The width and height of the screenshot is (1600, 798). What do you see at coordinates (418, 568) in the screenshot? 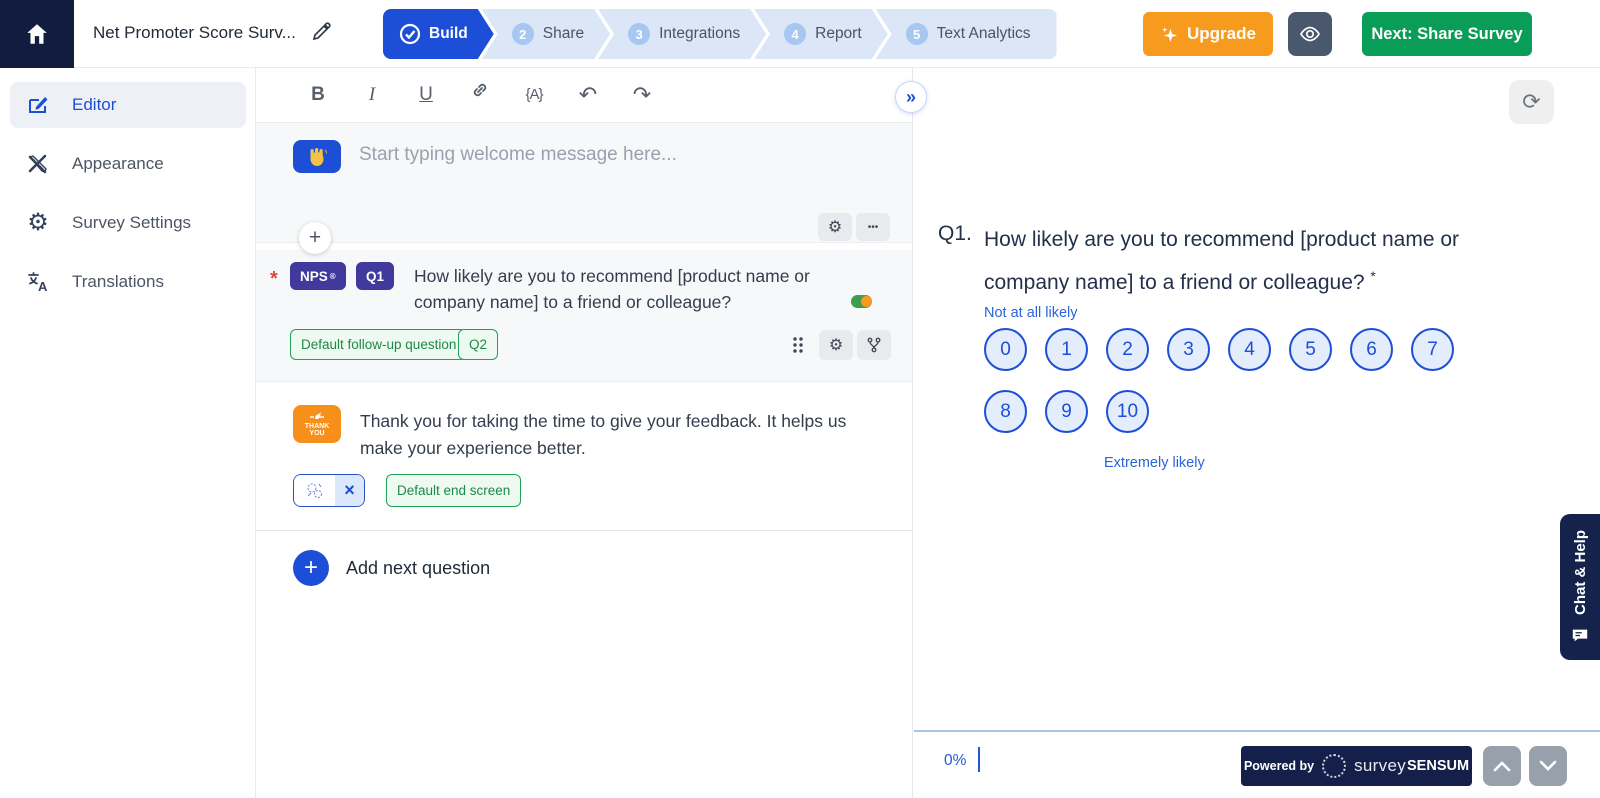
I see `add-question-label: Add next question` at bounding box center [418, 568].